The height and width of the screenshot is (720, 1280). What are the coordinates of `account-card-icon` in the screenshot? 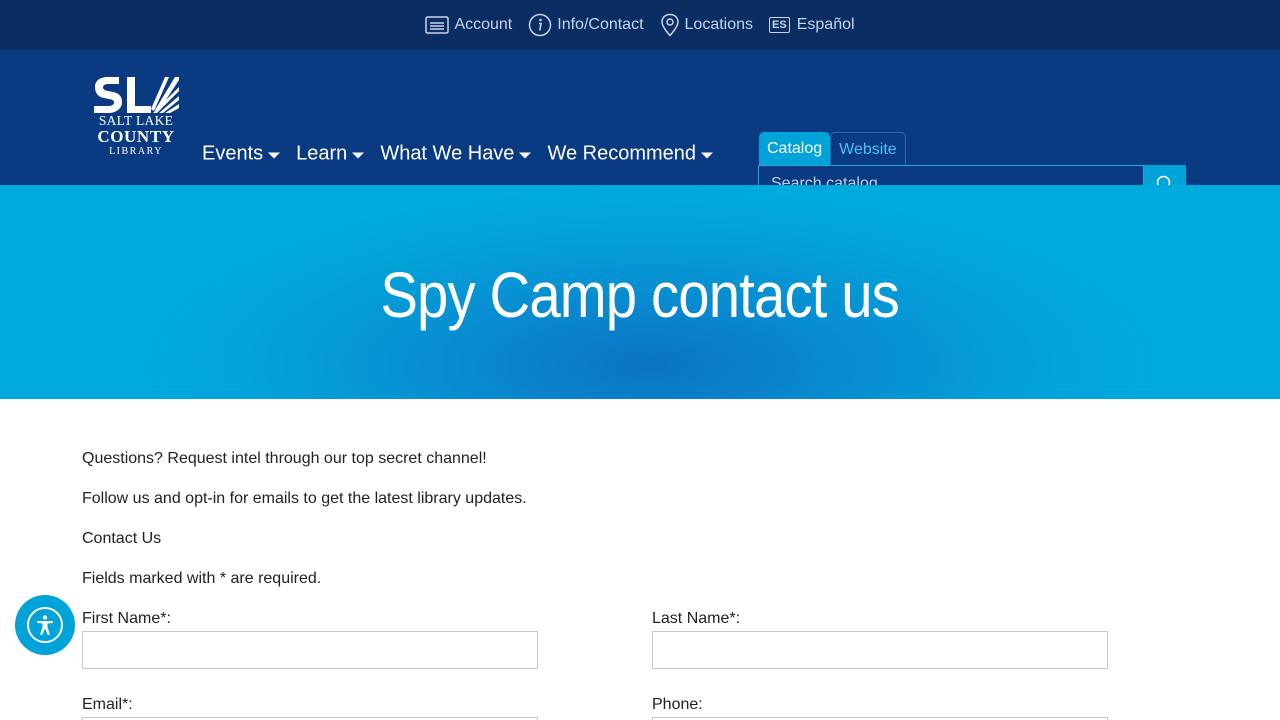 It's located at (437, 25).